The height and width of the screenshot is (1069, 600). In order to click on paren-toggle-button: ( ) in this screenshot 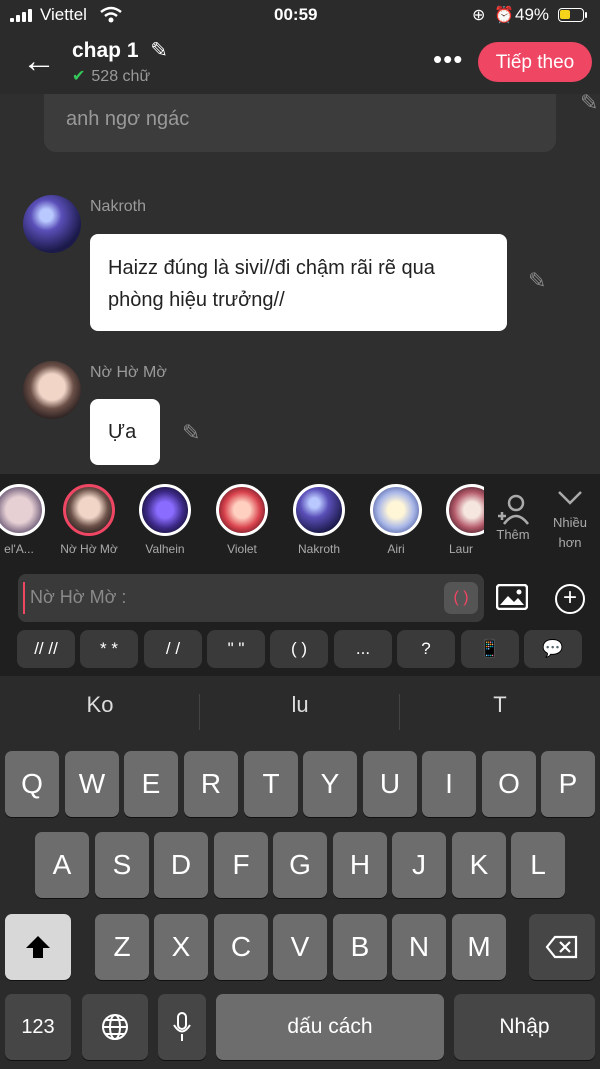, I will do `click(461, 598)`.